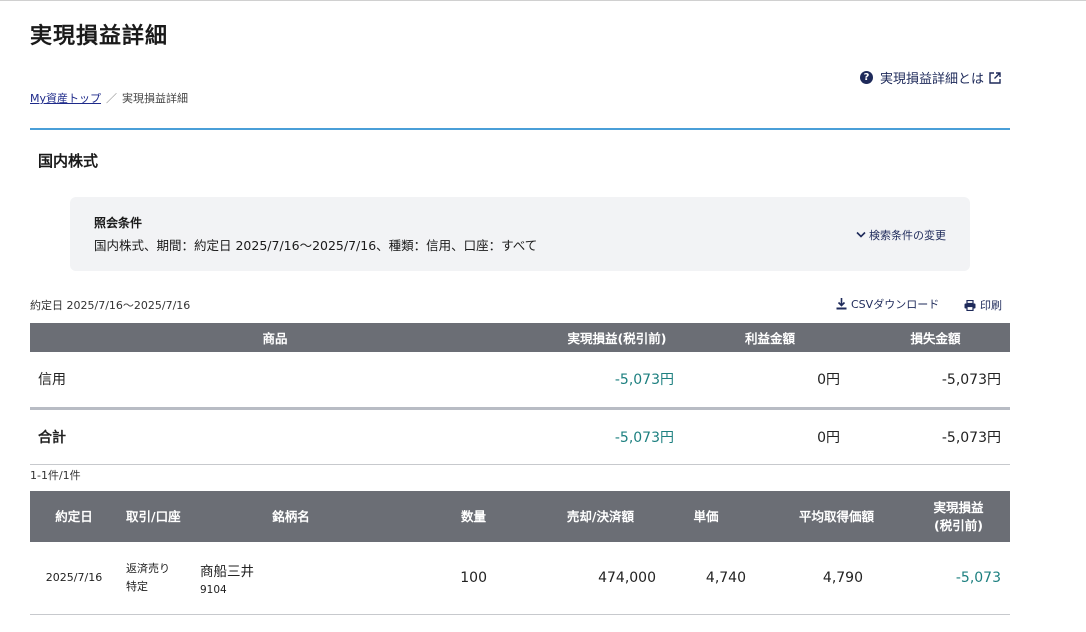  I want to click on print-label: 印刷, so click(991, 305).